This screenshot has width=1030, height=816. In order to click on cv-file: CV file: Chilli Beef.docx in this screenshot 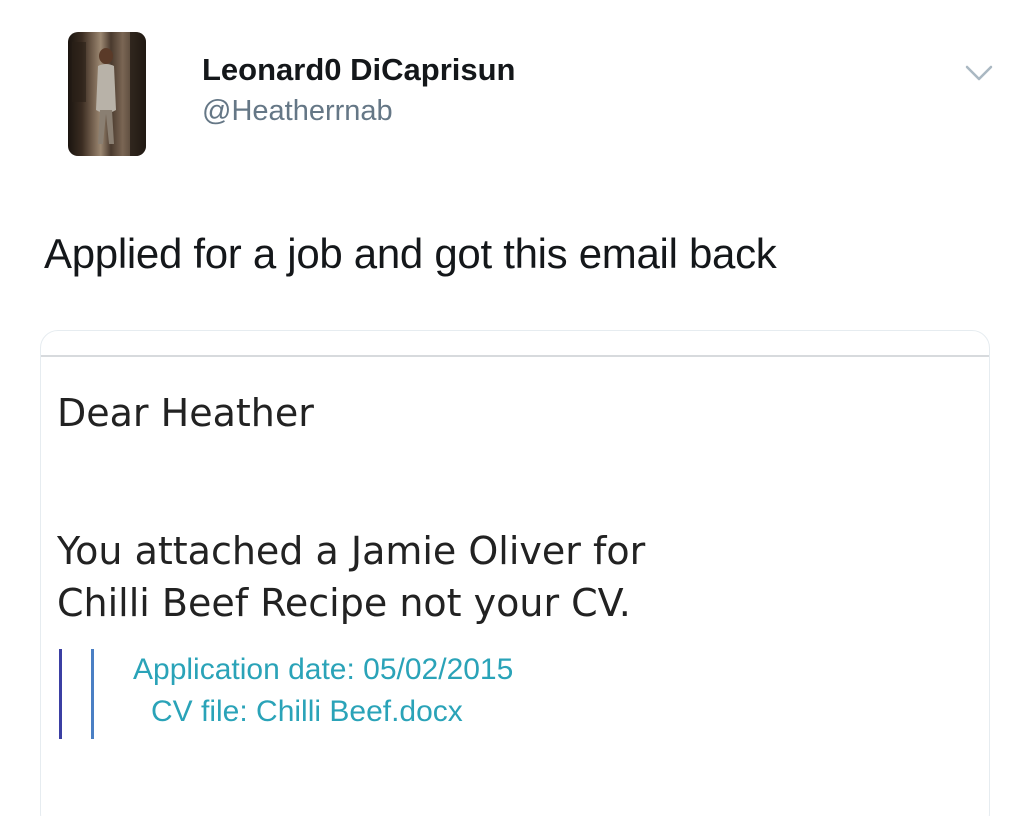, I will do `click(307, 711)`.